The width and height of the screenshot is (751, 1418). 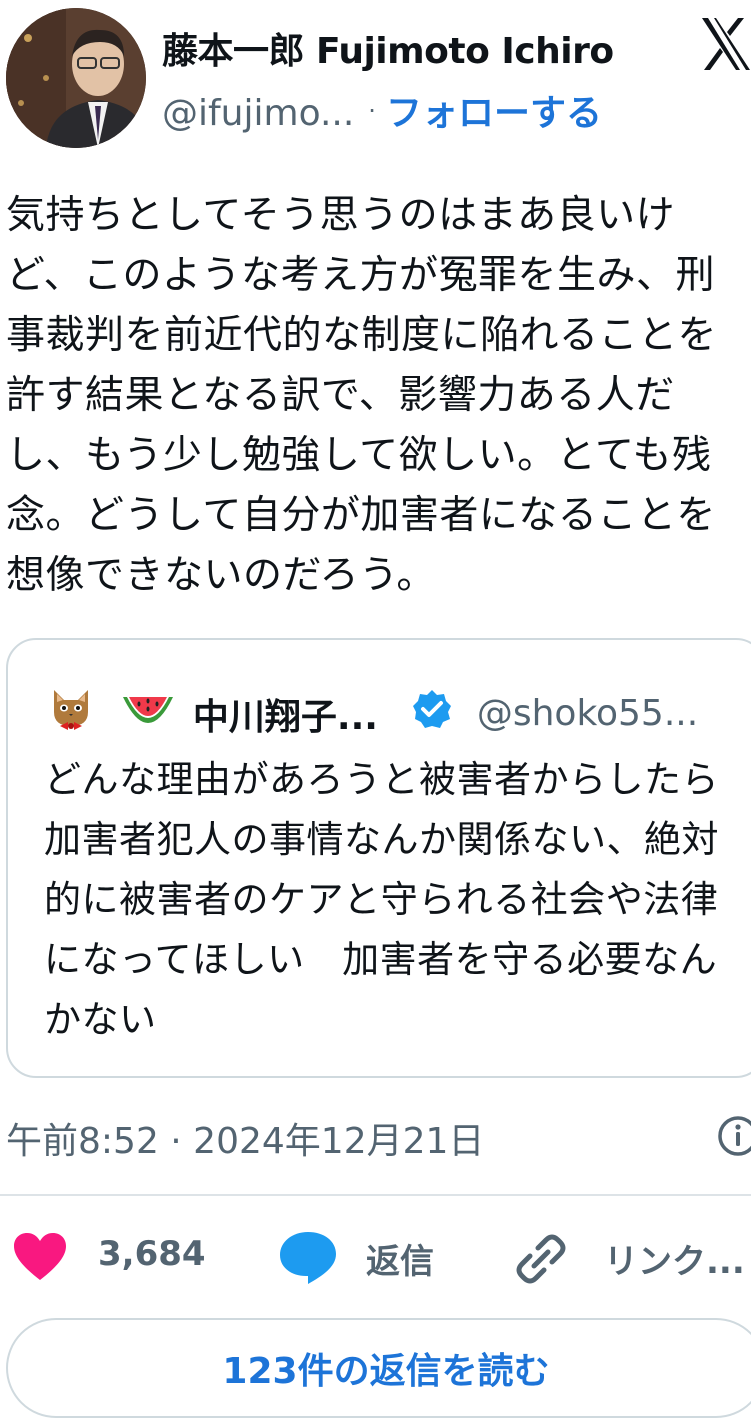 I want to click on tweet-timestamp: 午前8:52 · 2024年12月21日, so click(x=245, y=1138).